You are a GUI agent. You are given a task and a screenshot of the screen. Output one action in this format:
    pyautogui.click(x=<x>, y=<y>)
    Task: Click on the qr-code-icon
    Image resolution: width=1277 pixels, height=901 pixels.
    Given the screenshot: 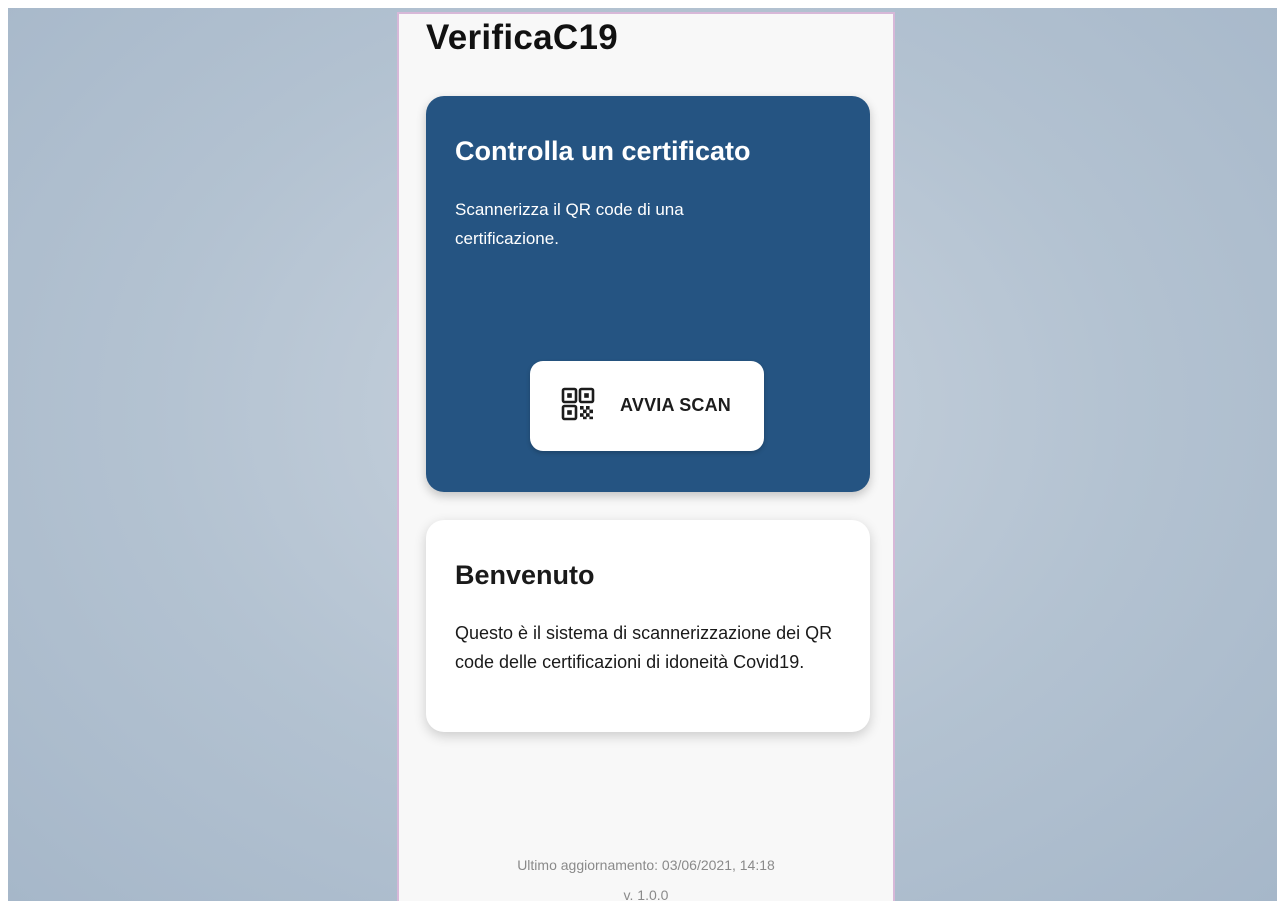 What is the action you would take?
    pyautogui.click(x=578, y=404)
    